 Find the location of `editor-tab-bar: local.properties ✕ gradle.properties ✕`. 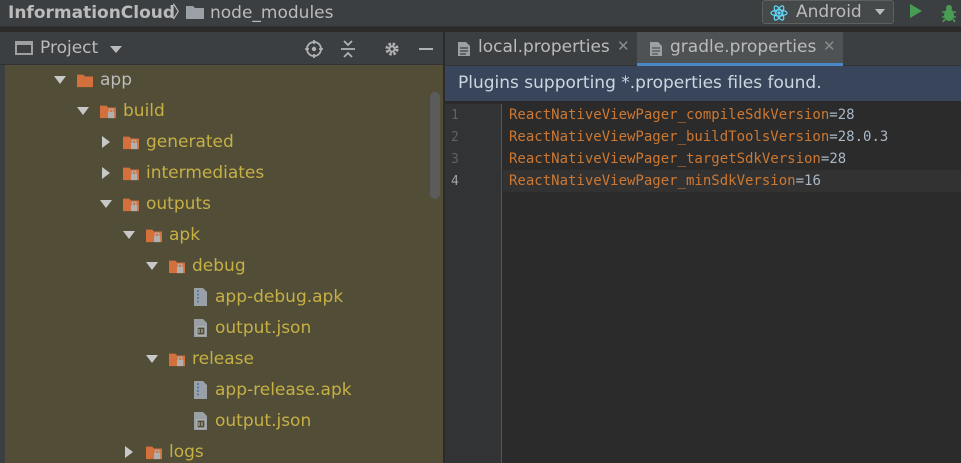

editor-tab-bar: local.properties ✕ gradle.properties ✕ is located at coordinates (703, 49).